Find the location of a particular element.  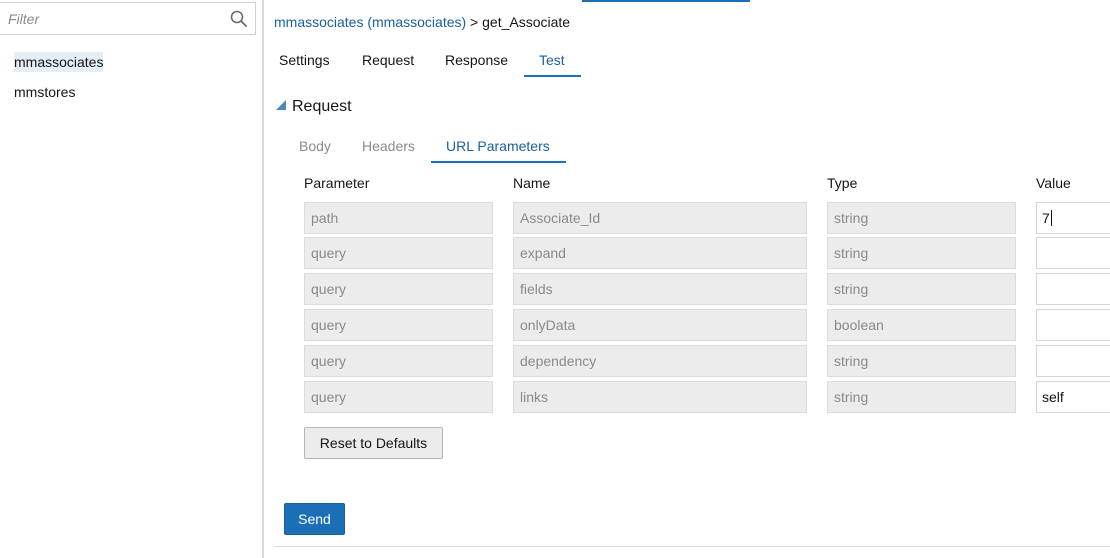

column-header-parameter: Parameter is located at coordinates (337, 183).